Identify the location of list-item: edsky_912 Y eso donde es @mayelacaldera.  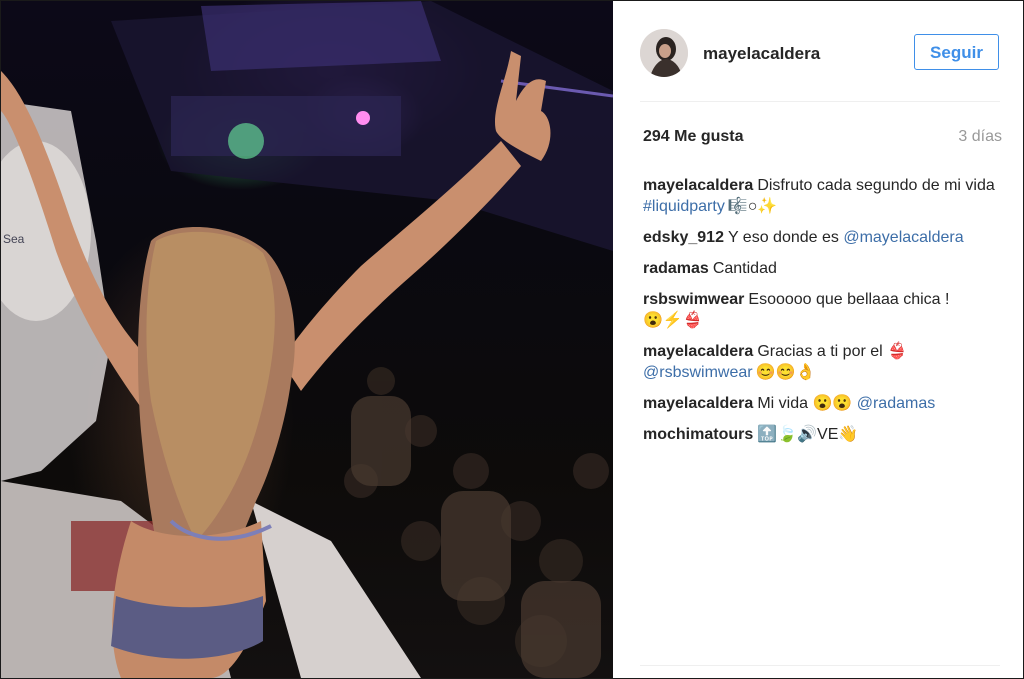
(820, 237).